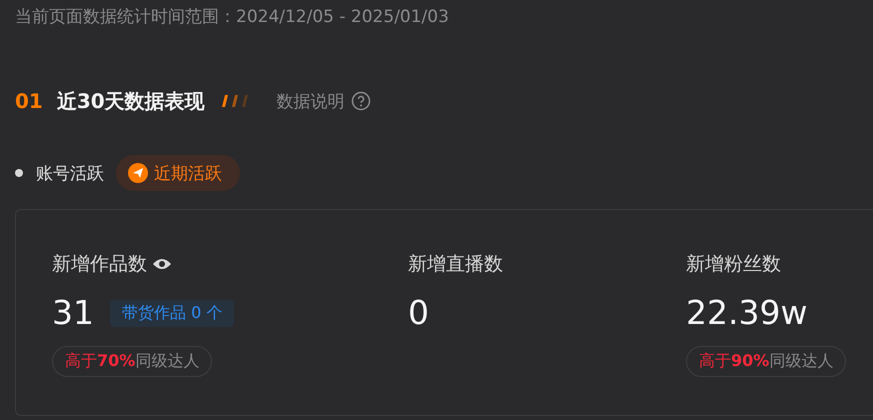  Describe the element at coordinates (360, 101) in the screenshot. I see `help-icon` at that location.